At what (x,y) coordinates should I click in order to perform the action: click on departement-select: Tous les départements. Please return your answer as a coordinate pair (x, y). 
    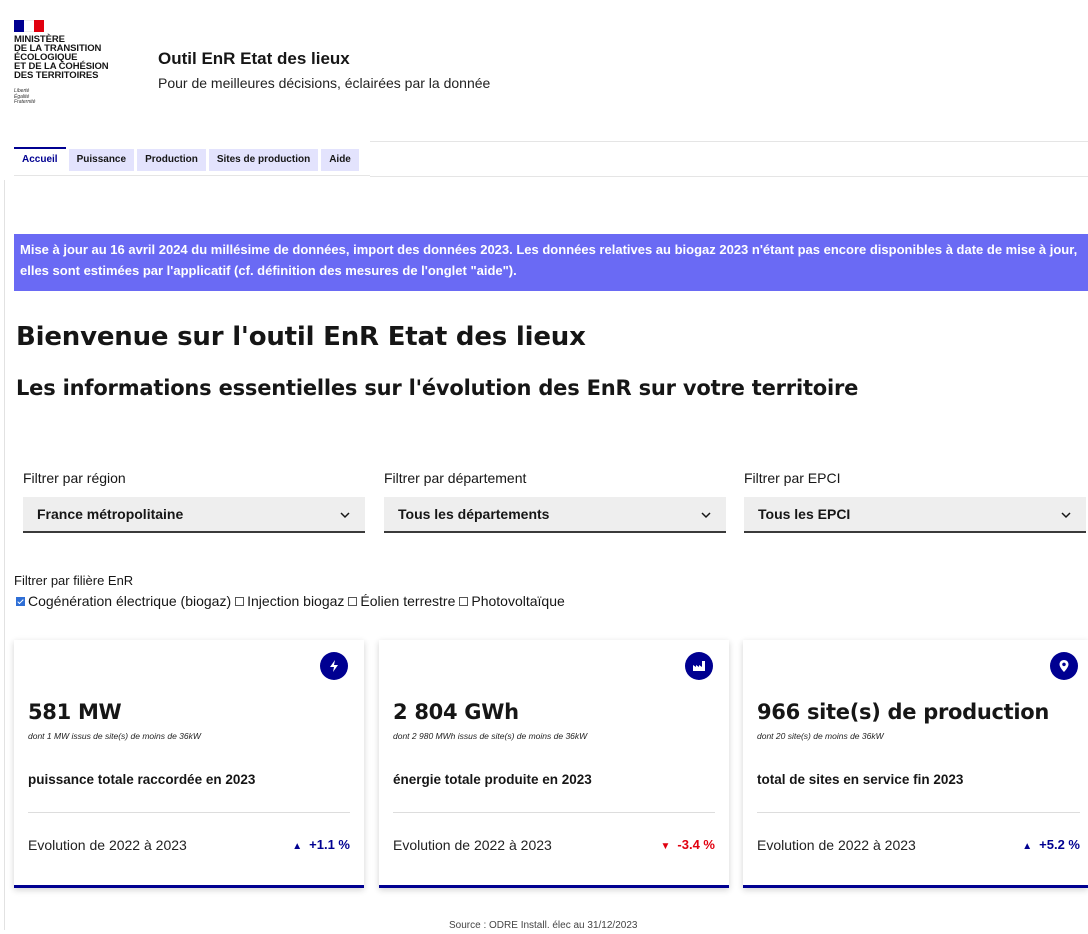
    Looking at the image, I should click on (555, 515).